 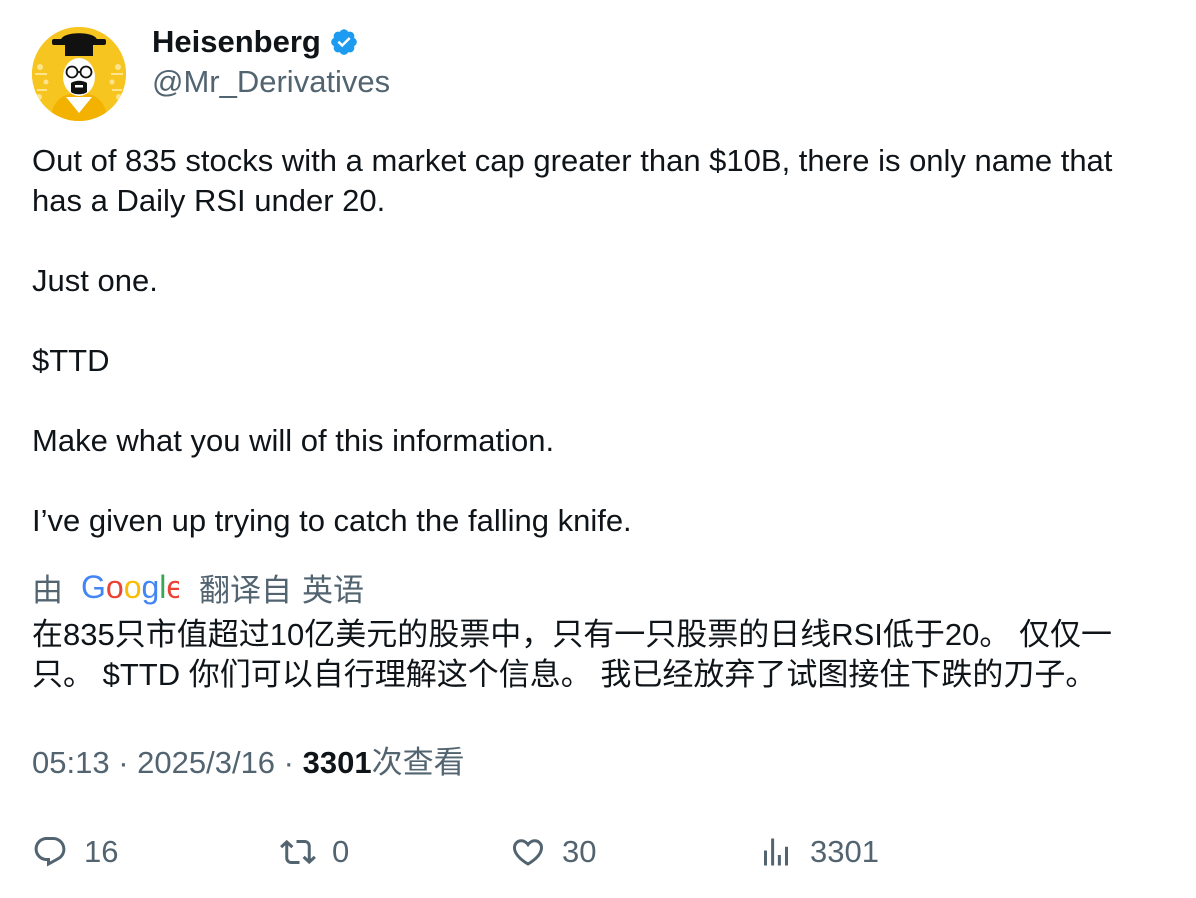 What do you see at coordinates (553, 852) in the screenshot?
I see `like-button: 30` at bounding box center [553, 852].